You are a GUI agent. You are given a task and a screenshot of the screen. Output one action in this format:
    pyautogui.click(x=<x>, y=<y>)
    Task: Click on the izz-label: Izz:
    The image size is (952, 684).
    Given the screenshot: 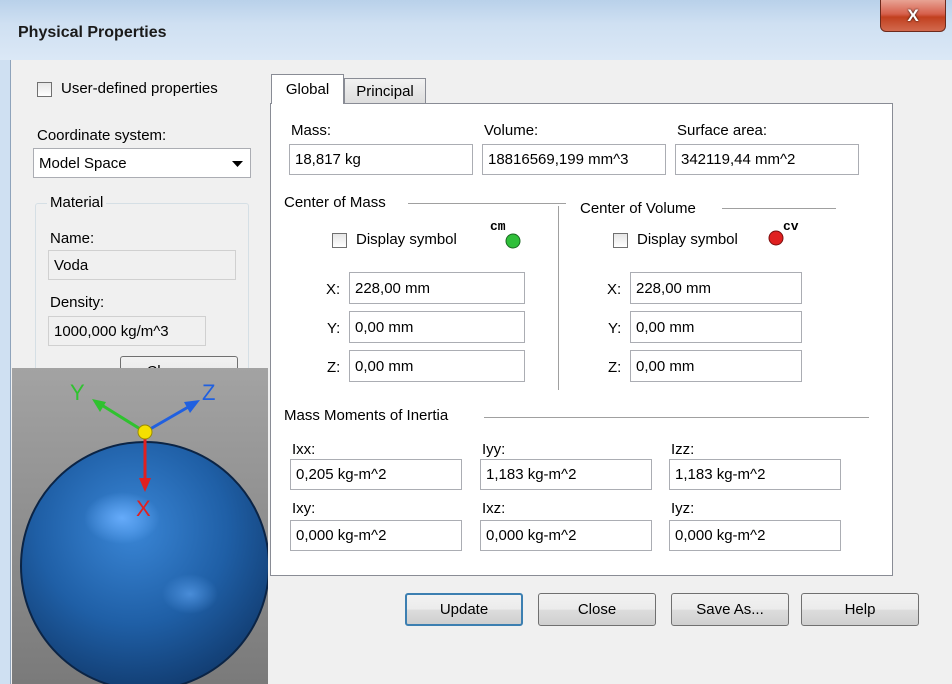 What is the action you would take?
    pyautogui.click(x=683, y=449)
    